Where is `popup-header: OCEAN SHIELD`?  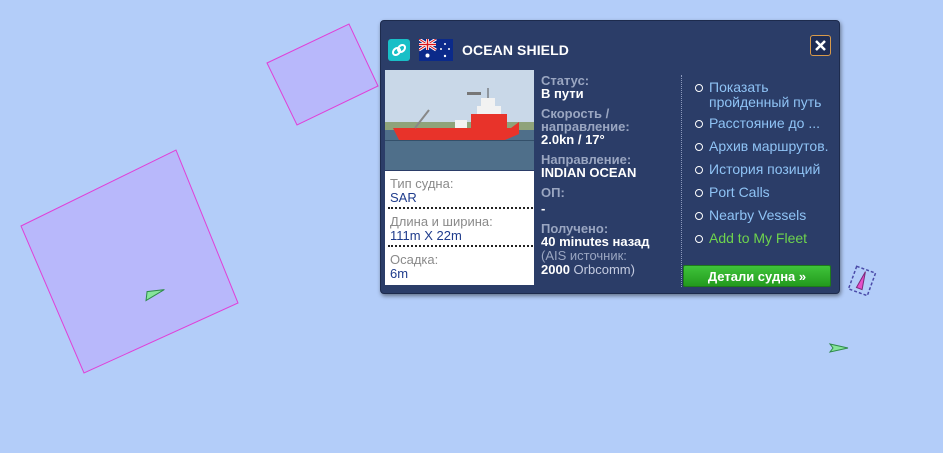
popup-header: OCEAN SHIELD is located at coordinates (610, 45).